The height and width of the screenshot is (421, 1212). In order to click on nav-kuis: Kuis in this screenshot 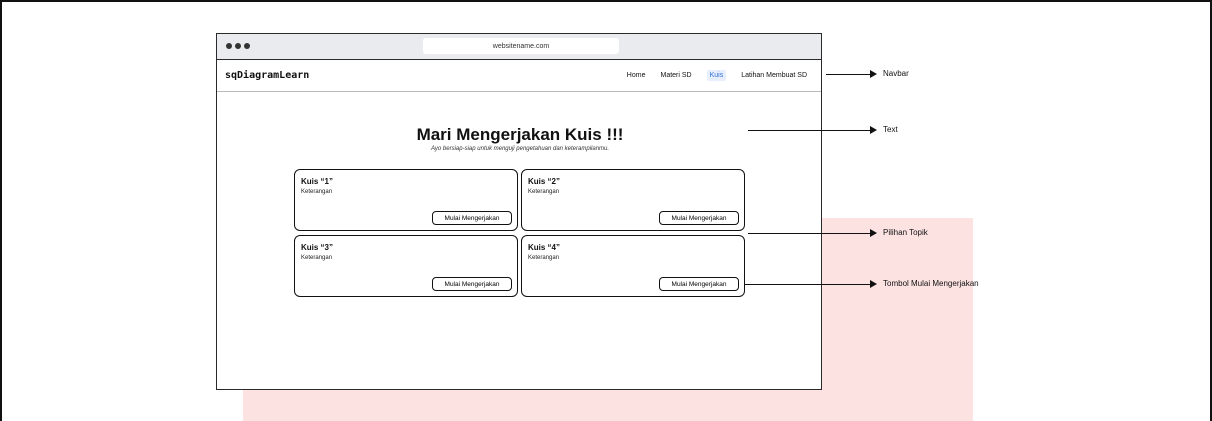, I will do `click(716, 75)`.